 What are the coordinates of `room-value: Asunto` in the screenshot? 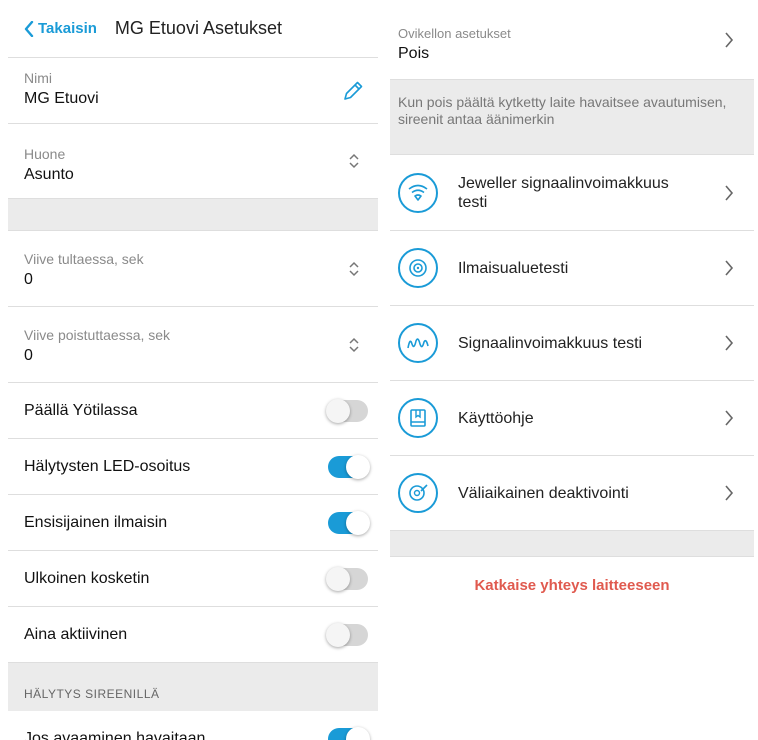 It's located at (49, 174).